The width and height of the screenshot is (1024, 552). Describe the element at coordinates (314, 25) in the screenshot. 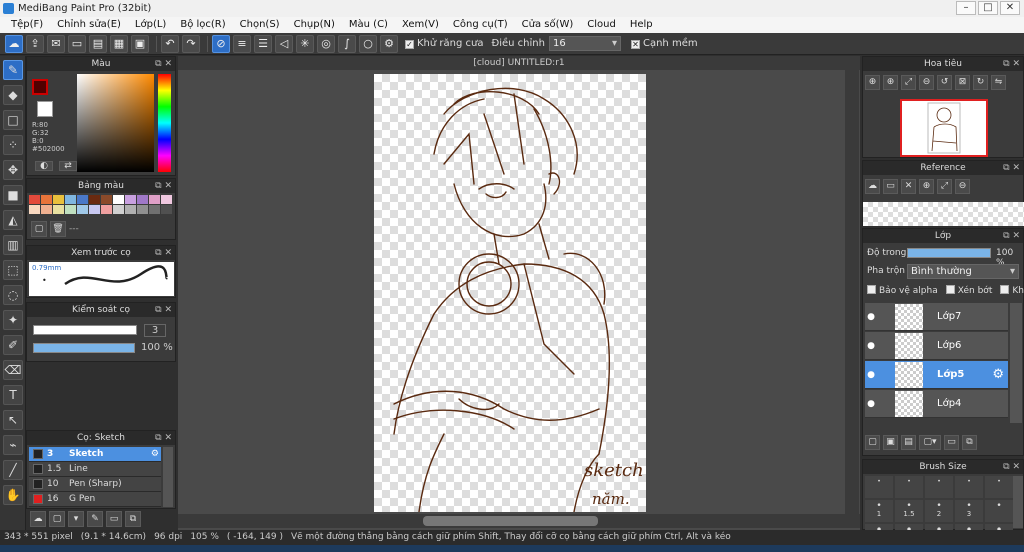

I see `menu-snap: Chụp(N)` at that location.